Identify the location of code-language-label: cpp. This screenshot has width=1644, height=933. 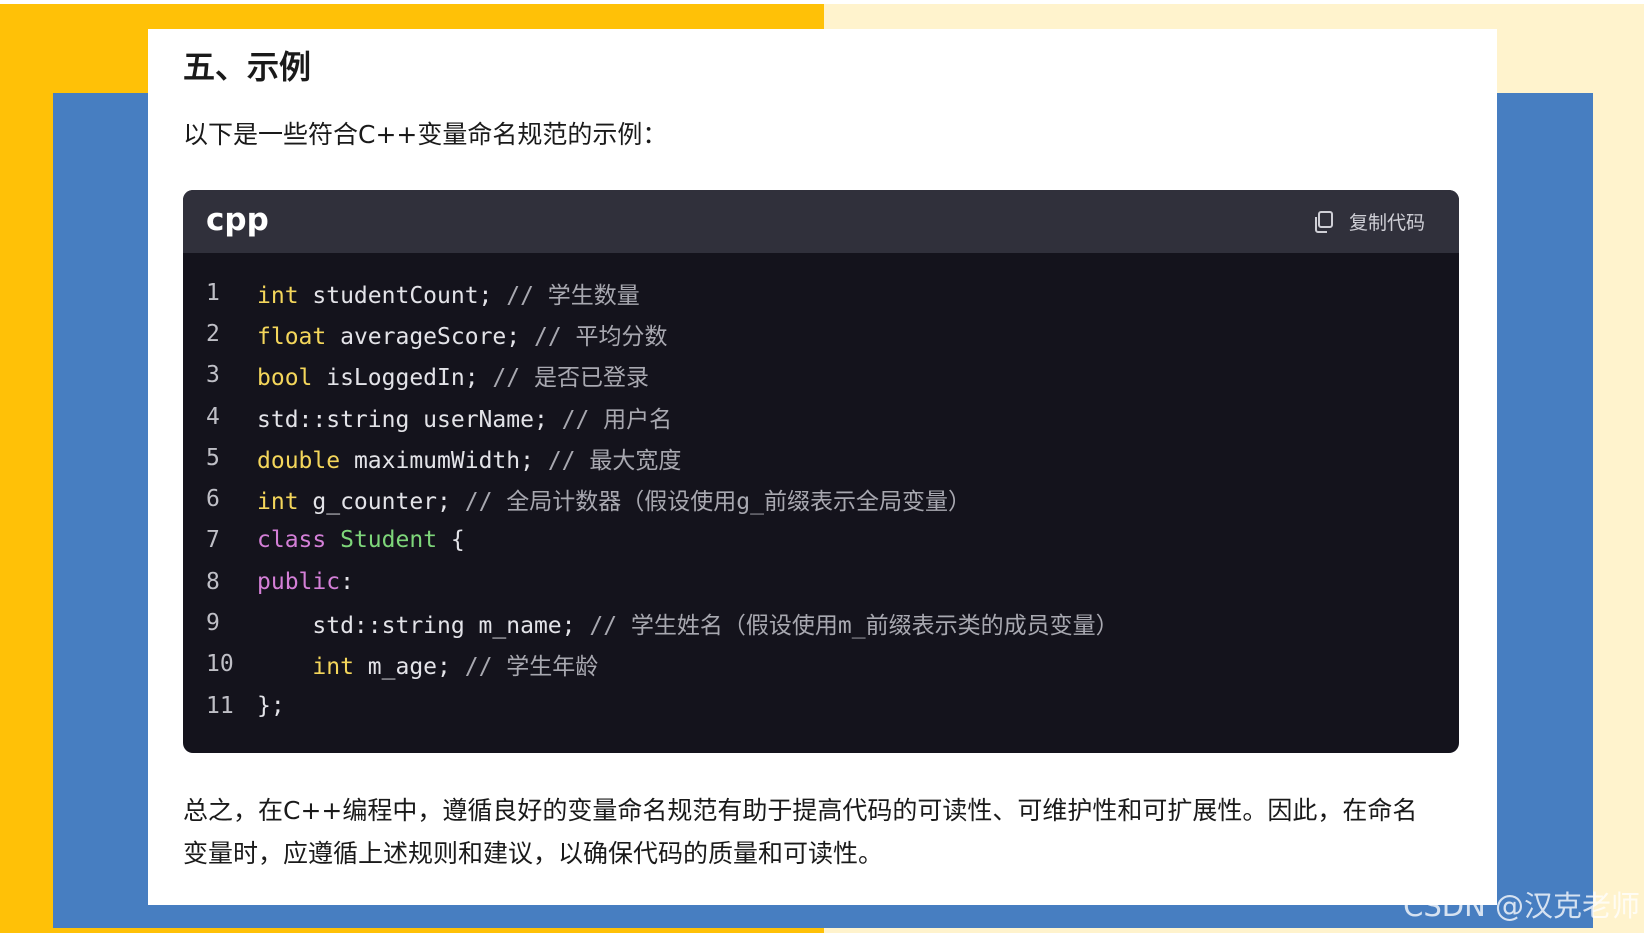
(237, 220).